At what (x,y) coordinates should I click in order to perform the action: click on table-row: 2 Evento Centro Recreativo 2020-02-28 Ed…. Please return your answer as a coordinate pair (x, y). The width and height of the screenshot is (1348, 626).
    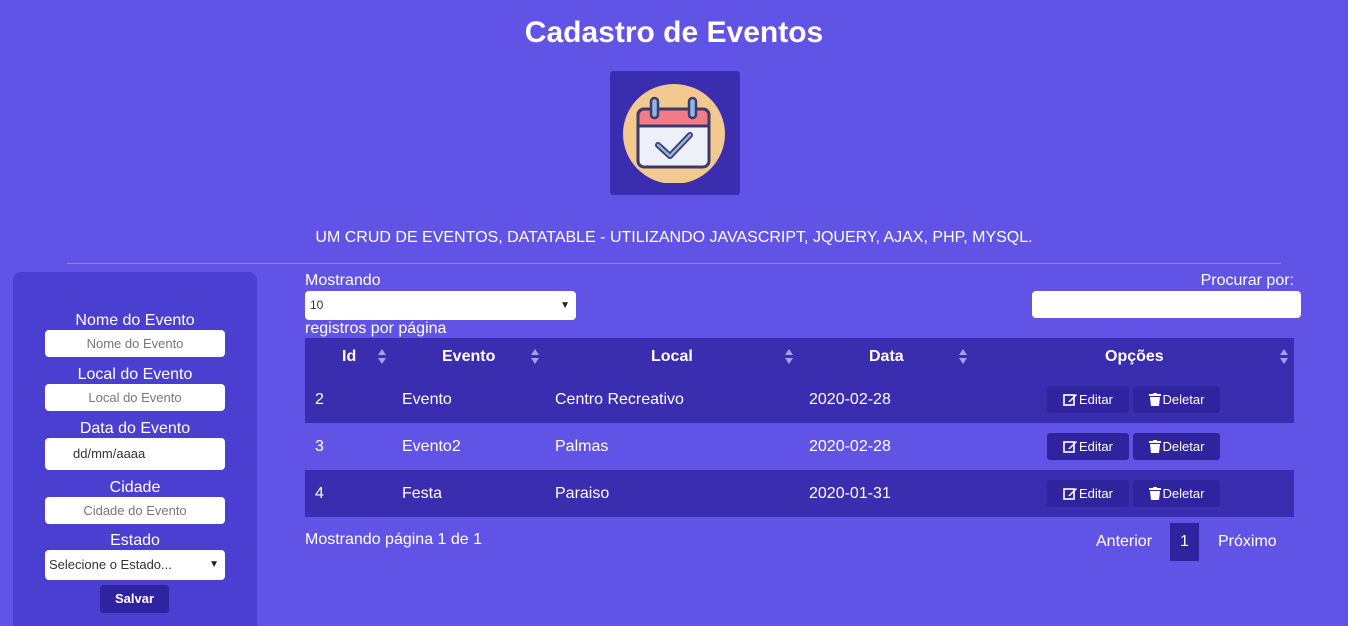
    Looking at the image, I should click on (799, 399).